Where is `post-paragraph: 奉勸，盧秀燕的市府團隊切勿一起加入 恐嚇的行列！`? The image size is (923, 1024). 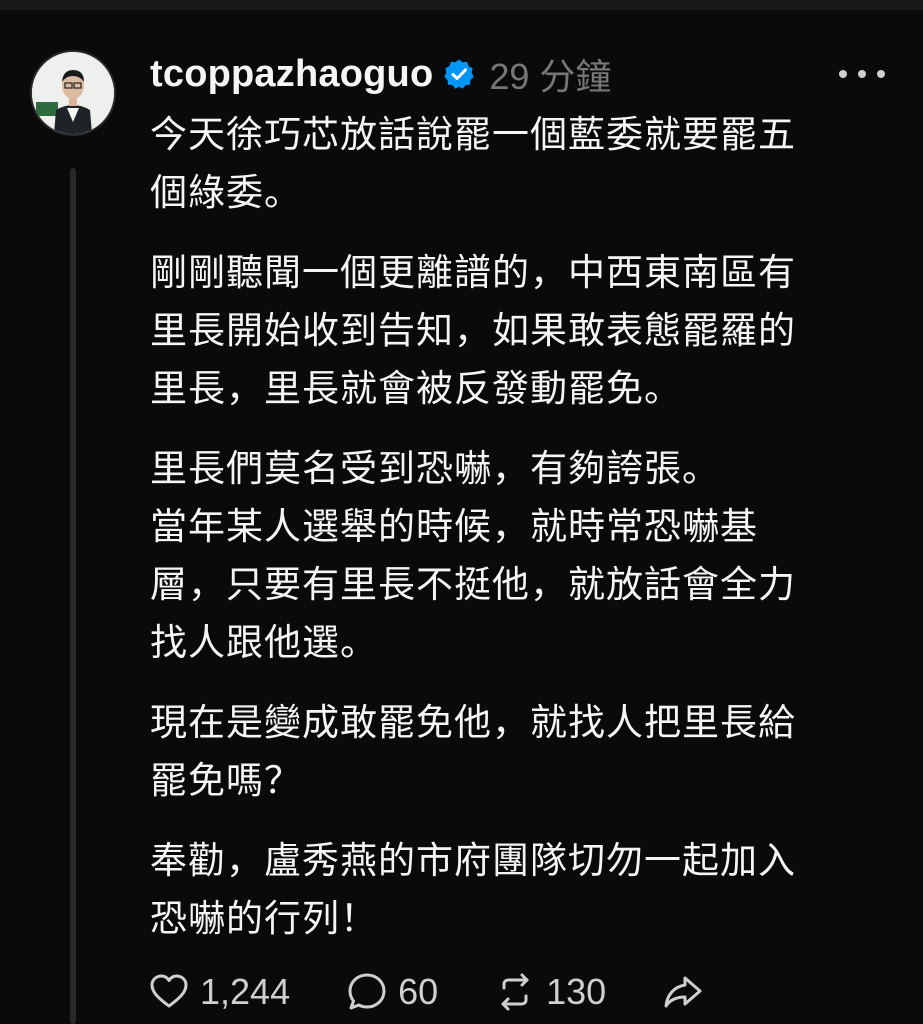
post-paragraph: 奉勸，盧秀燕的市府團隊切勿一起加入 恐嚇的行列！ is located at coordinates (473, 889).